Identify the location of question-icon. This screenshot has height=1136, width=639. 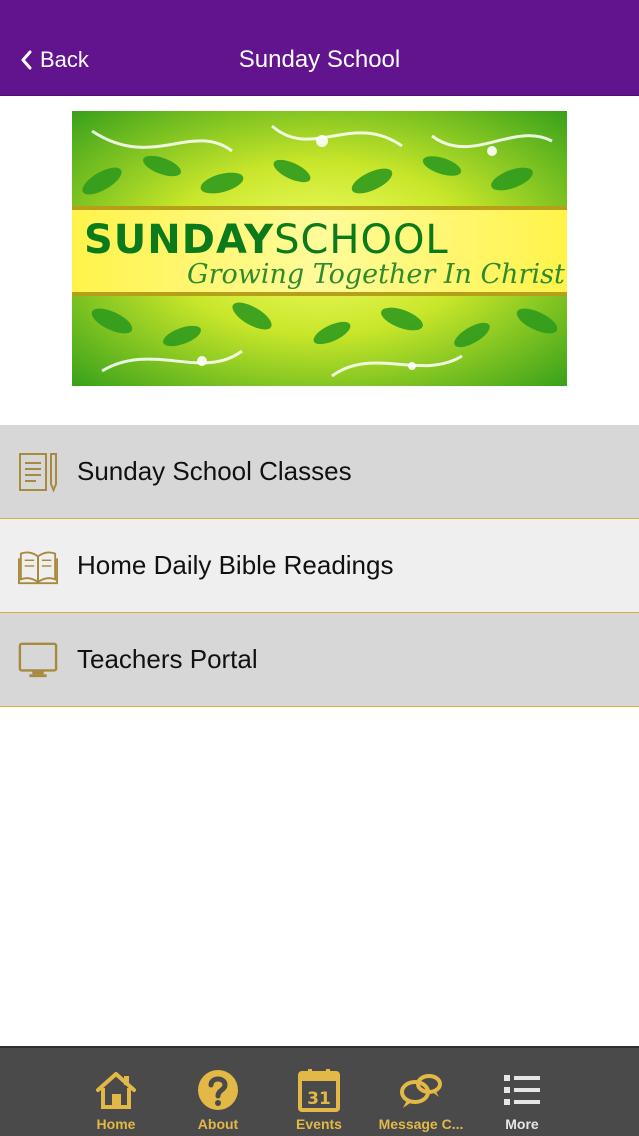
(218, 1090).